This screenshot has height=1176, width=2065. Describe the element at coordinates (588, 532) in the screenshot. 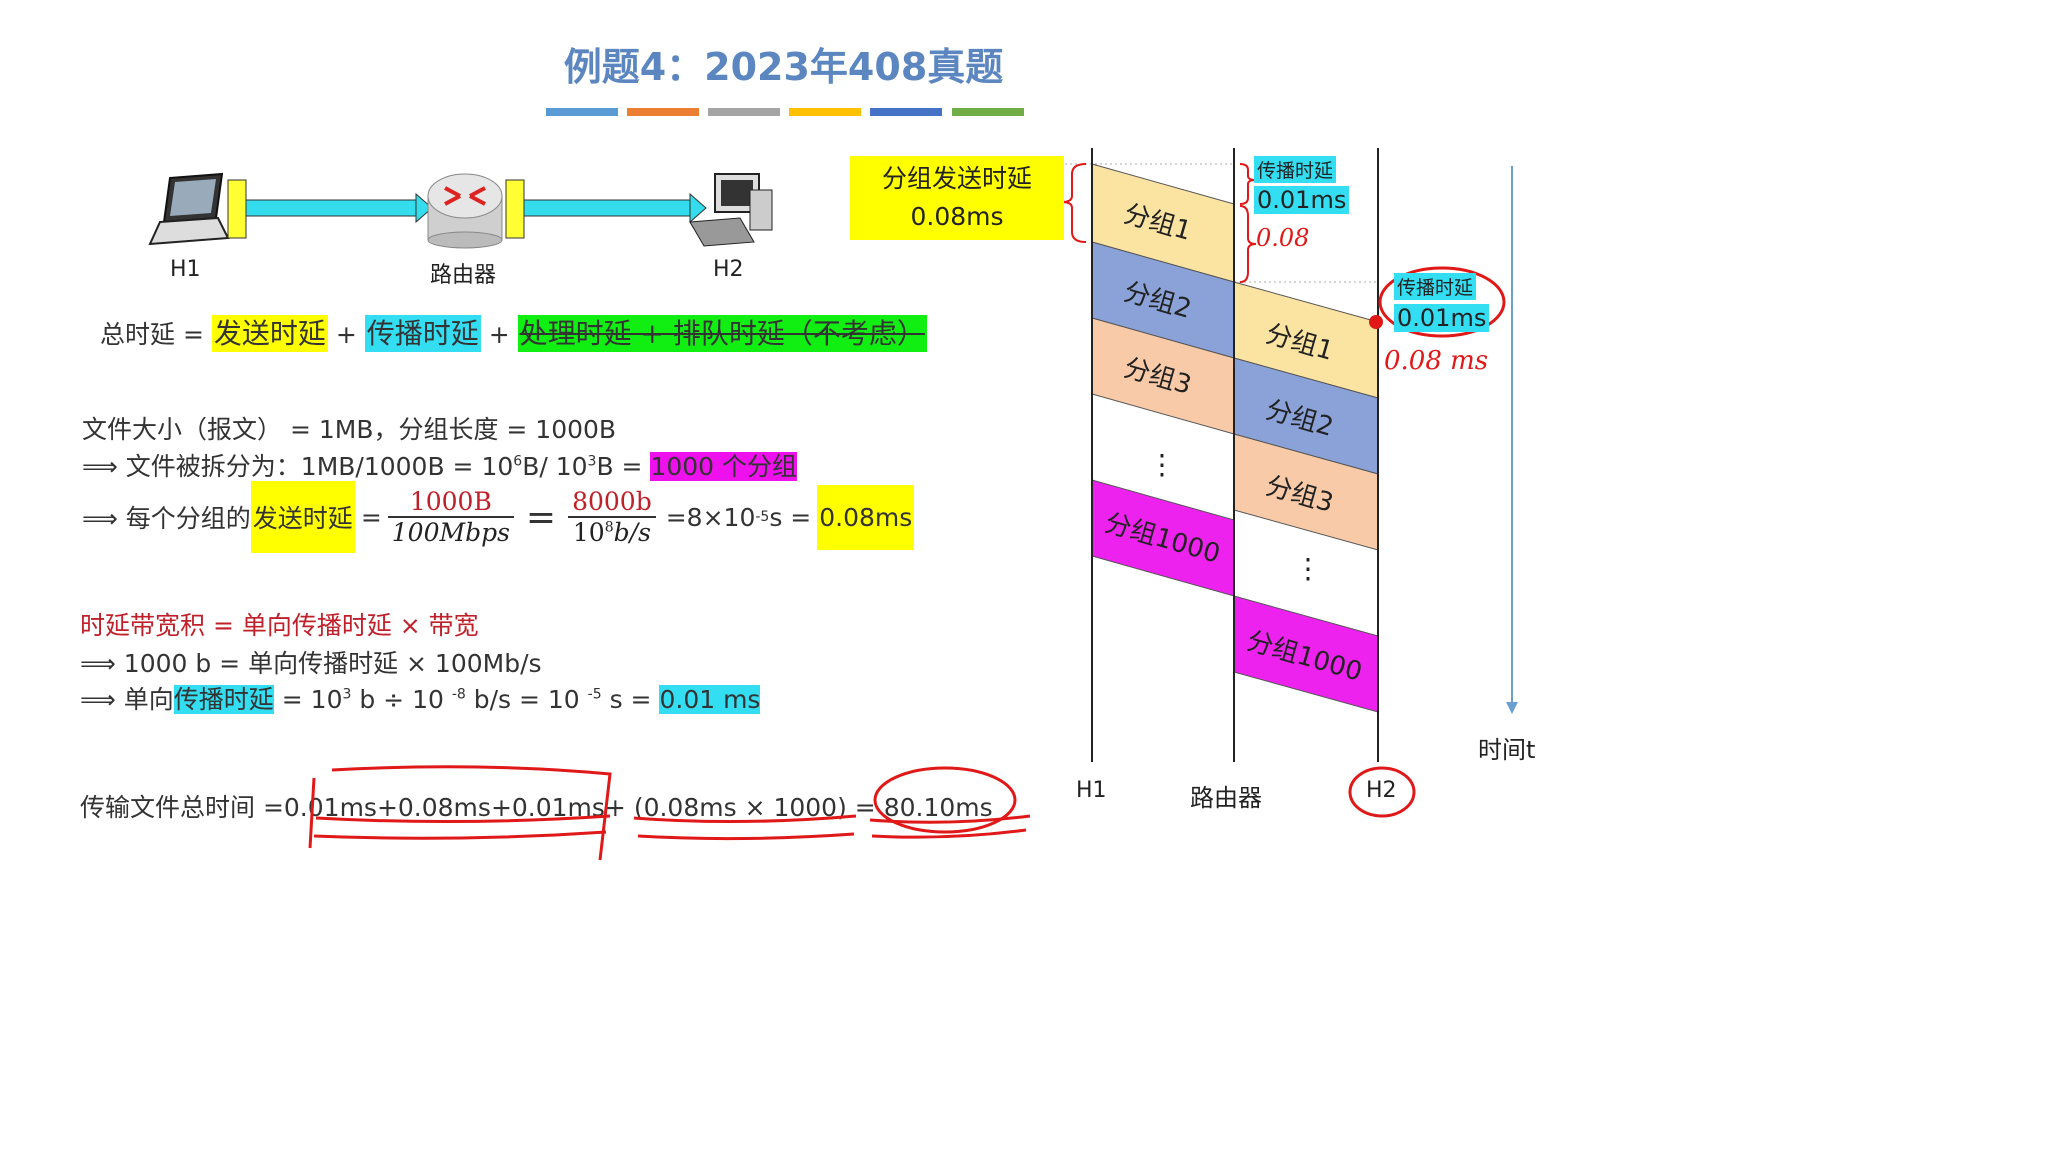

I see `fraction-2-den-base: 10` at that location.